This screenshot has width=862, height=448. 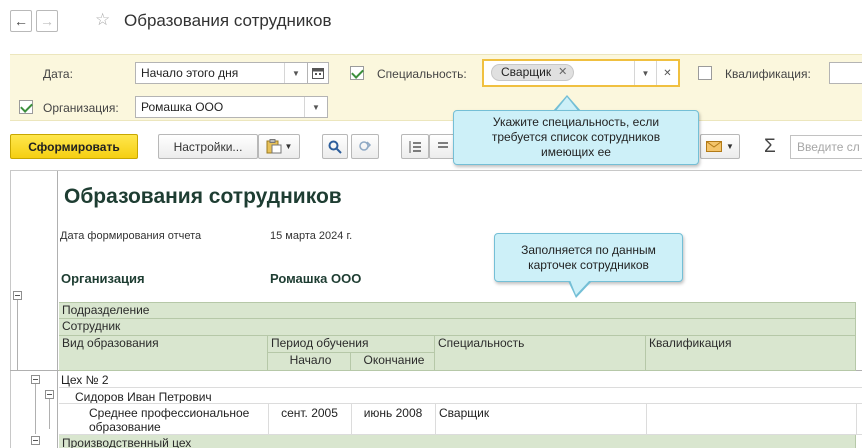 What do you see at coordinates (357, 73) in the screenshot?
I see `specialty-checkbox` at bounding box center [357, 73].